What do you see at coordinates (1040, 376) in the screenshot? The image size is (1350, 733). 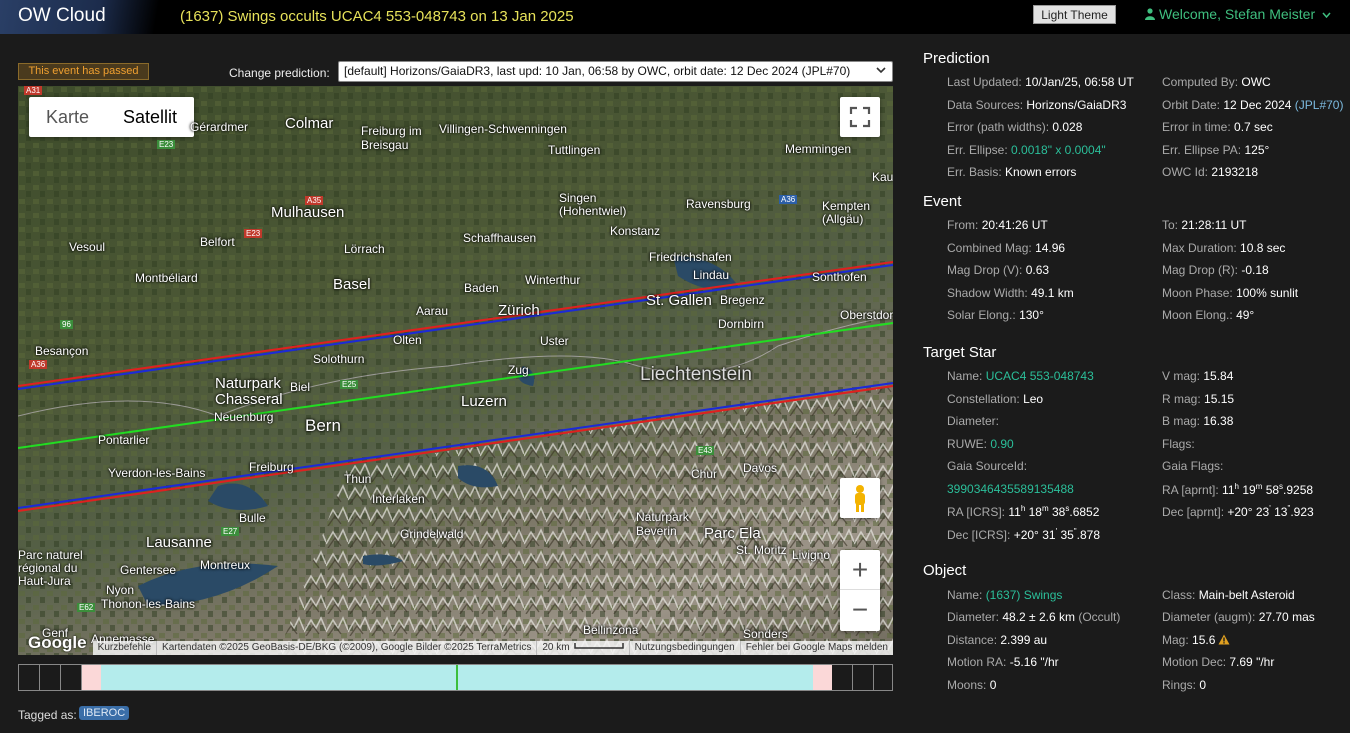 I see `star-name-link: UCAC4 553-048743` at bounding box center [1040, 376].